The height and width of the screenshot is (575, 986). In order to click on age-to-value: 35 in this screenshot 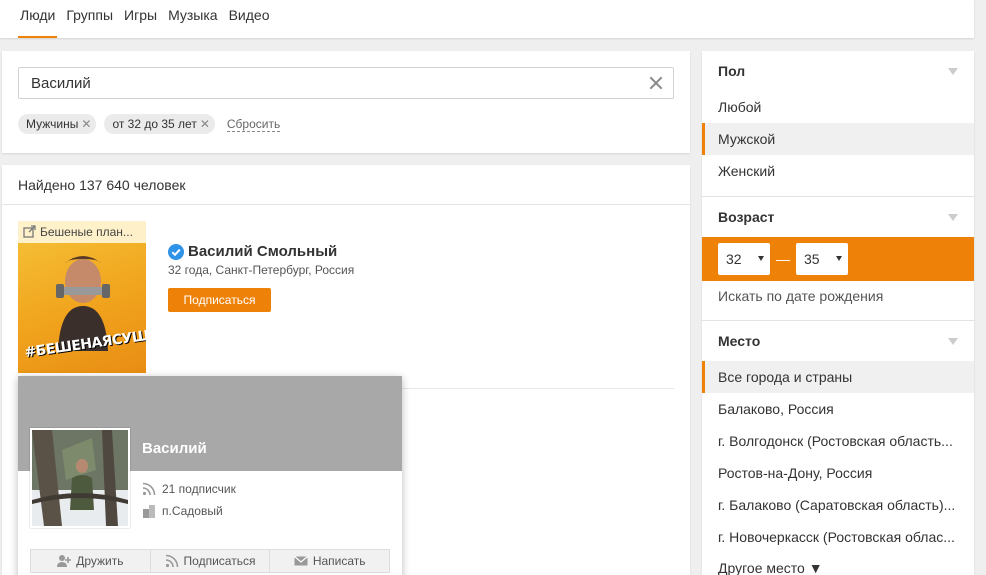, I will do `click(812, 259)`.